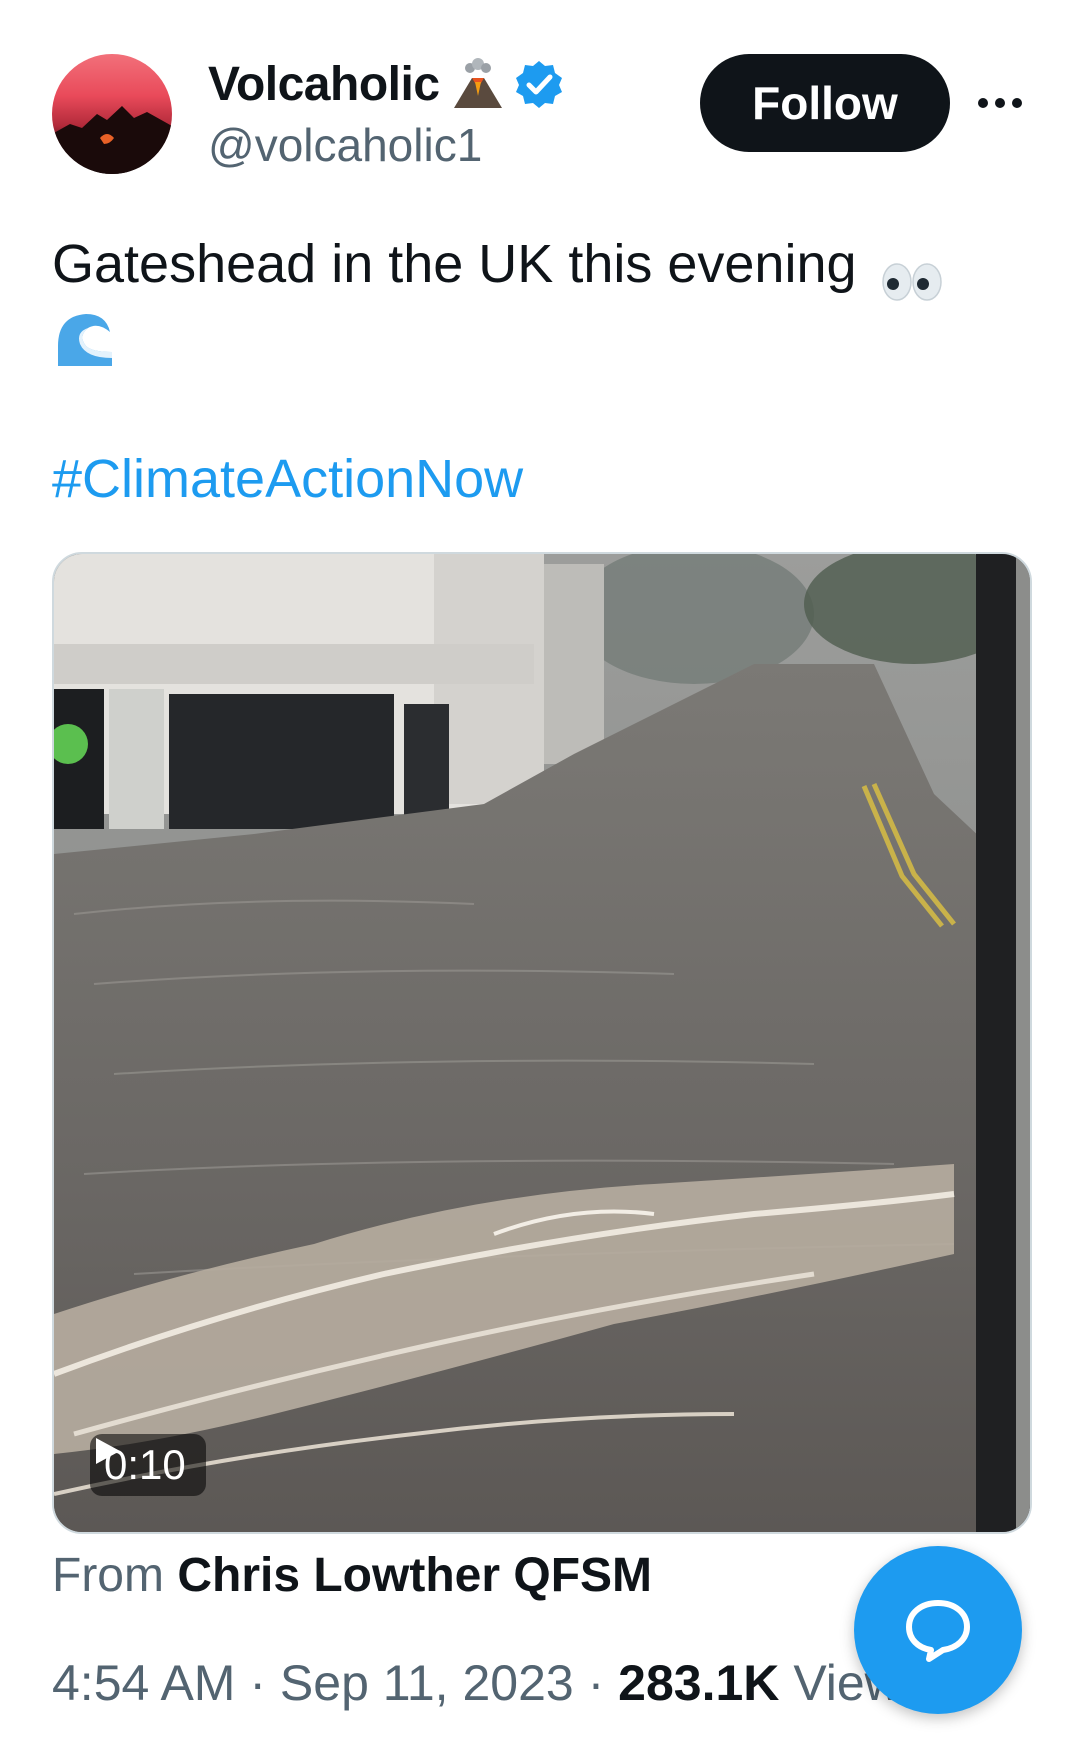  Describe the element at coordinates (108, 1575) in the screenshot. I see `source-prefix: From` at that location.